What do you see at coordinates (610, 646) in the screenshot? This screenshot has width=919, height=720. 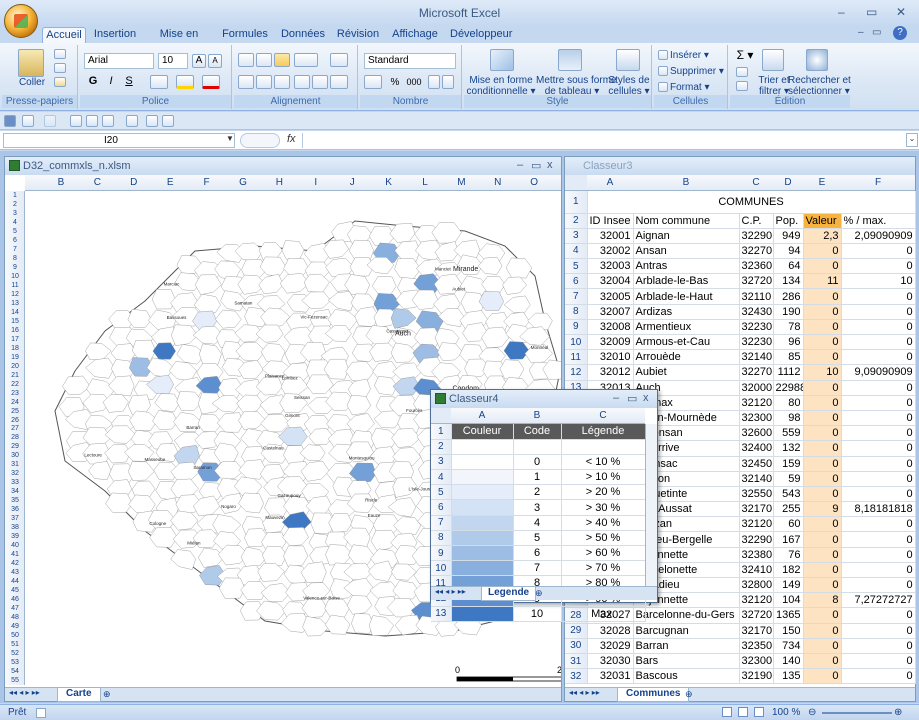 I see `cell-insee: 32029` at bounding box center [610, 646].